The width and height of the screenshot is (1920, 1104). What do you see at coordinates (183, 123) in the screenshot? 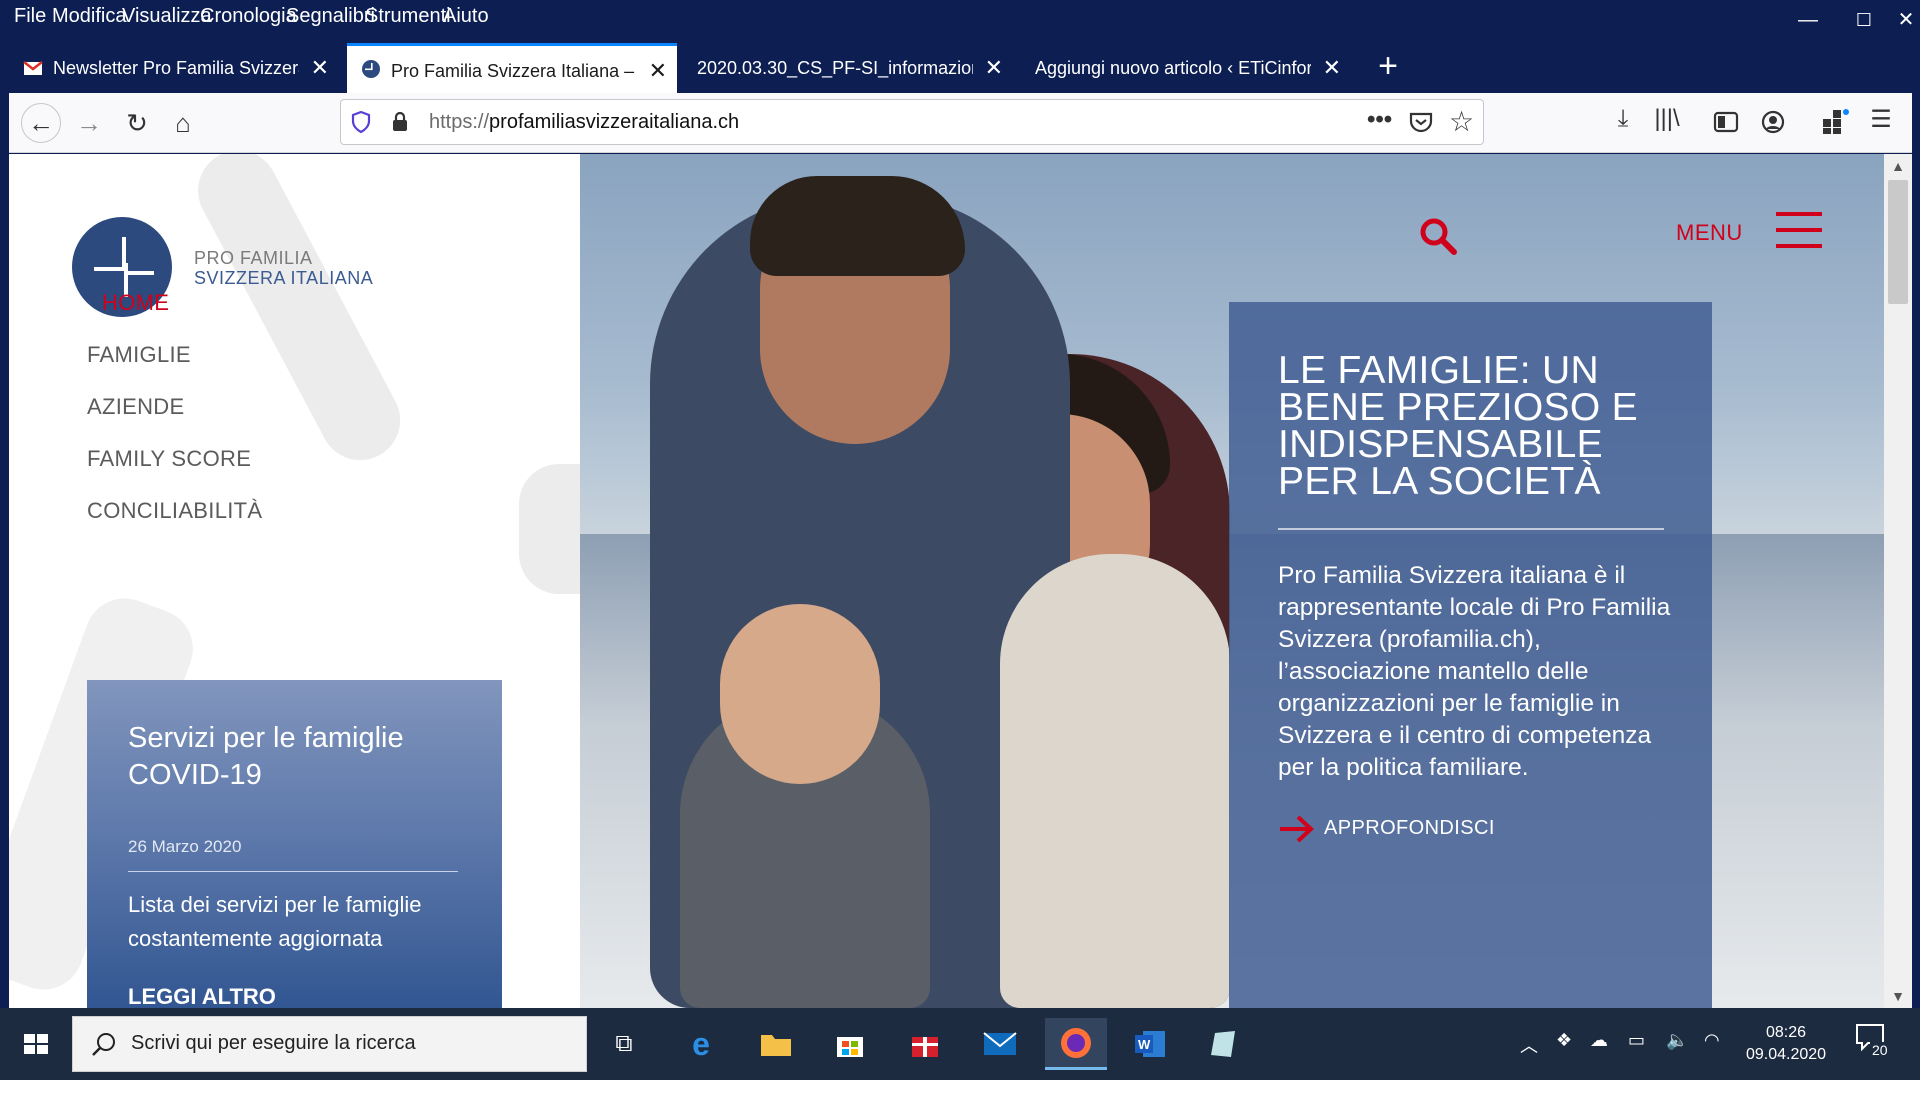
I see `home-icon: ⌂` at bounding box center [183, 123].